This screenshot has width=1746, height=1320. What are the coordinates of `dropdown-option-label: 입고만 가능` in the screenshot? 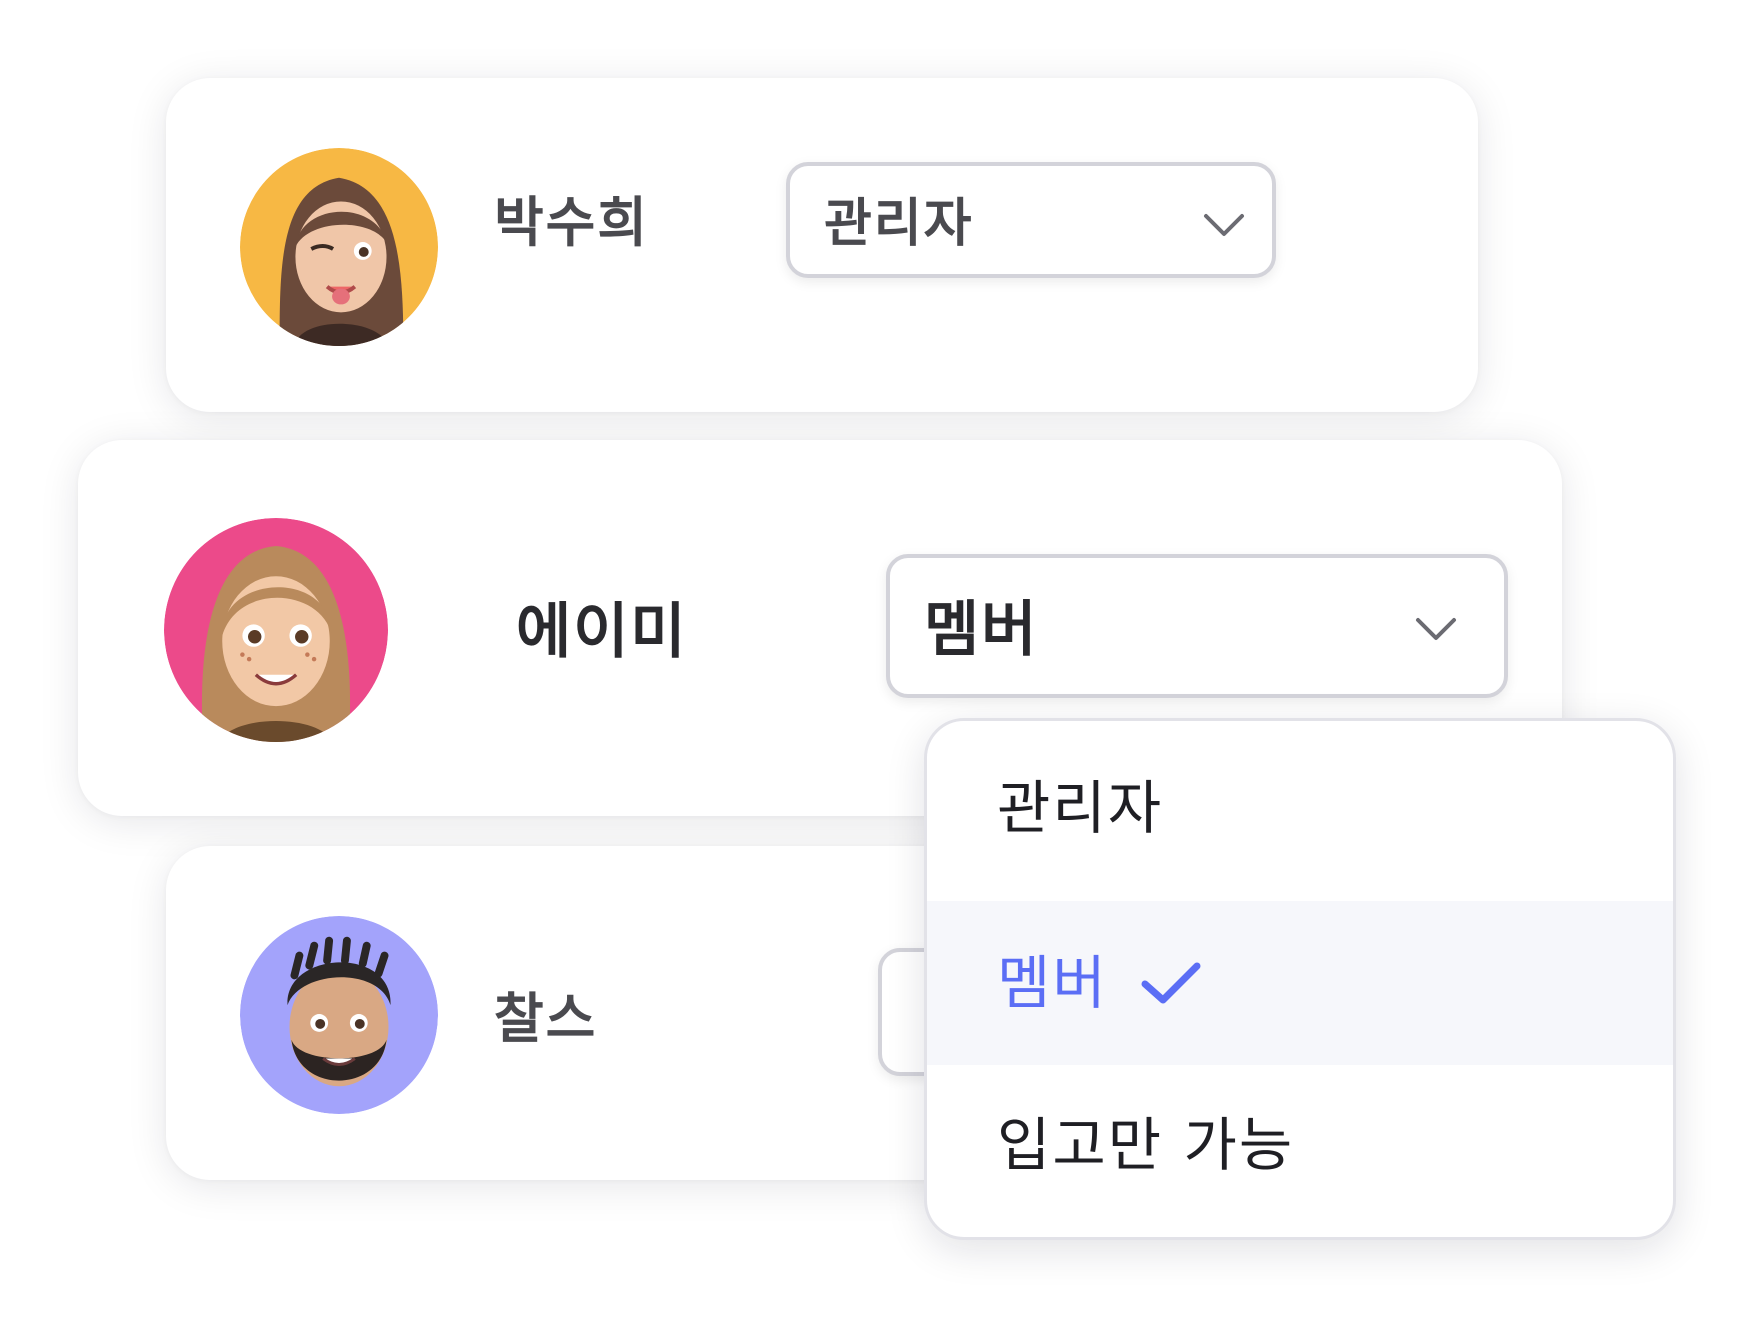 It's located at (1146, 1145).